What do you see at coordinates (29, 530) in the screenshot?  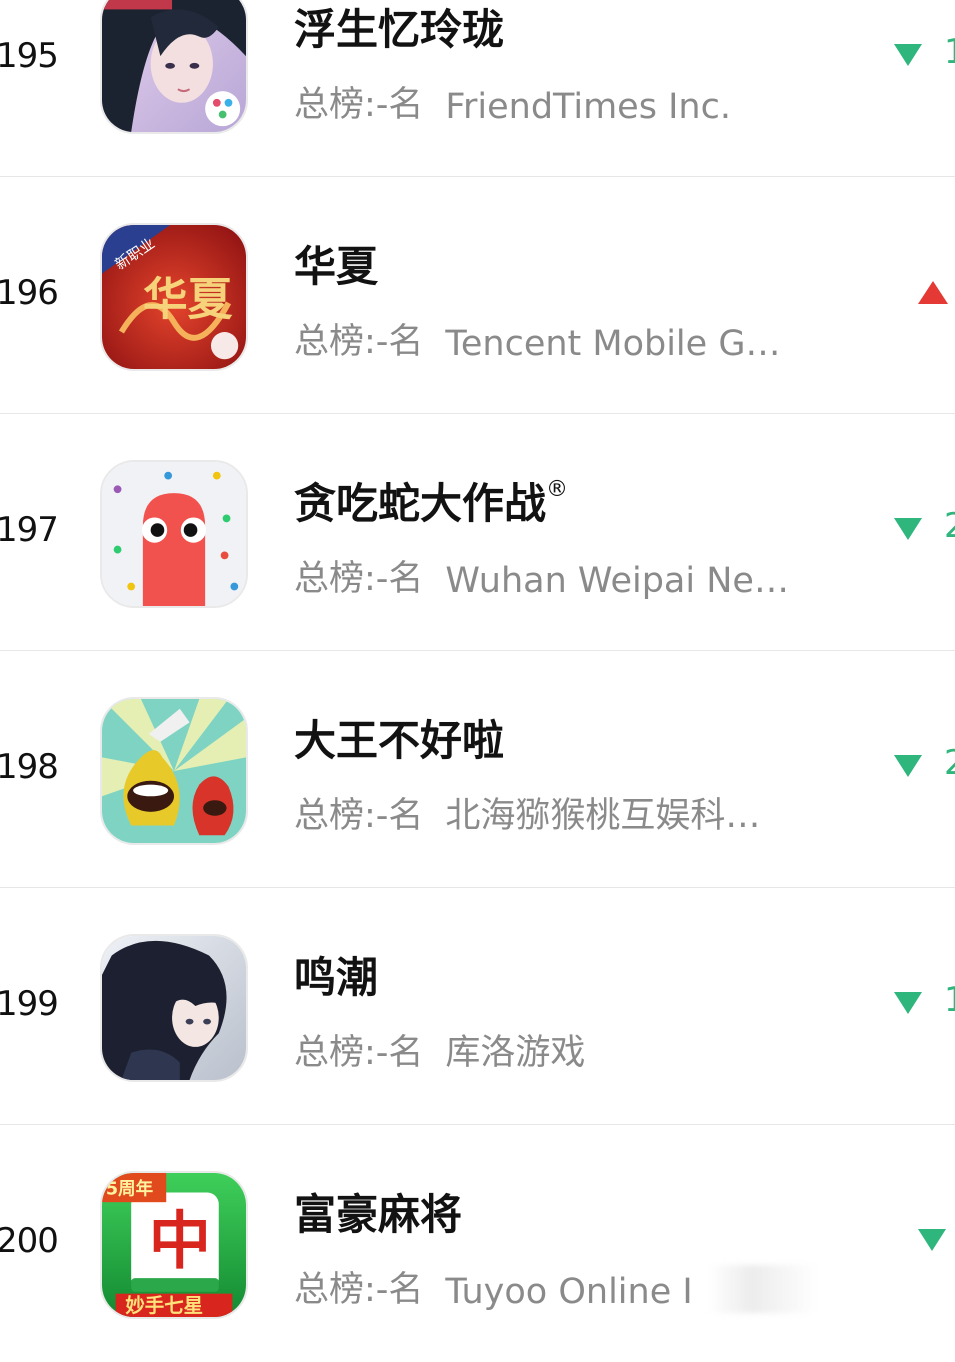 I see `rank-number: 197` at bounding box center [29, 530].